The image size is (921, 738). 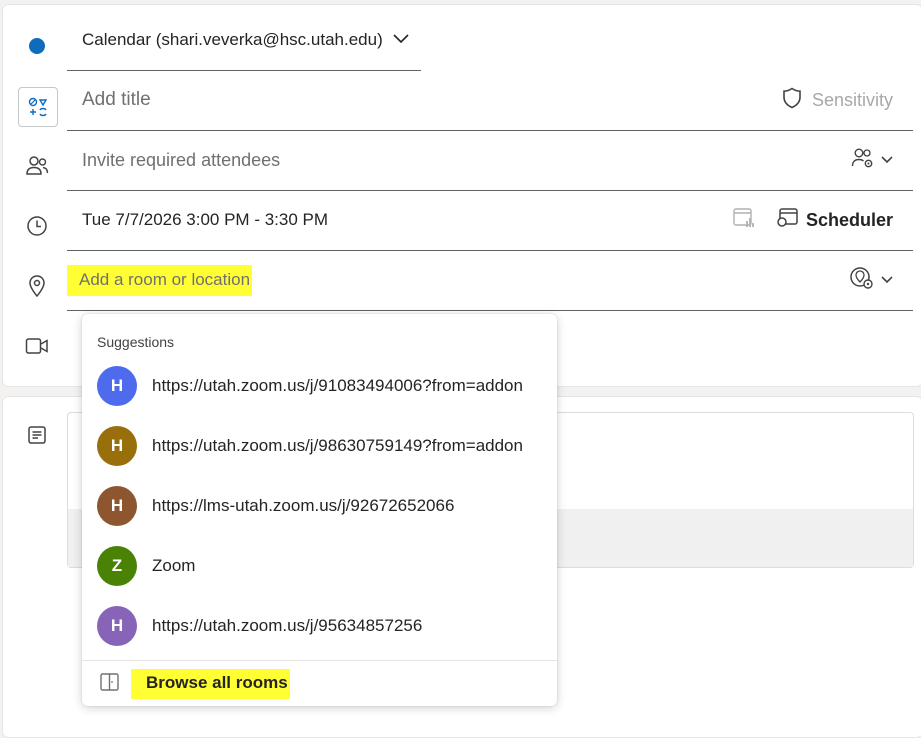 I want to click on location-settings-icon, so click(x=862, y=280).